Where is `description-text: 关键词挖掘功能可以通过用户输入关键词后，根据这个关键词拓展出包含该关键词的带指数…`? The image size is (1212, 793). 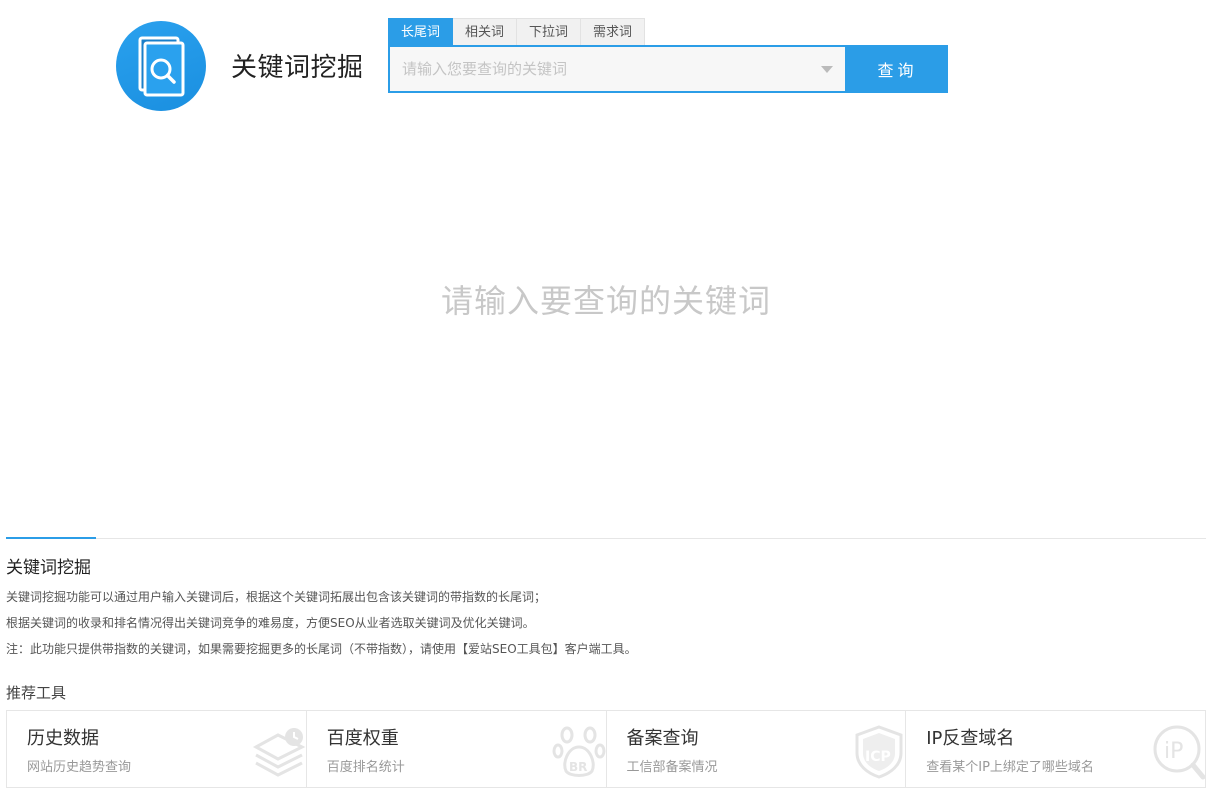
description-text: 关键词挖掘功能可以通过用户输入关键词后，根据这个关键词拓展出包含该关键词的带指数… is located at coordinates (321, 623).